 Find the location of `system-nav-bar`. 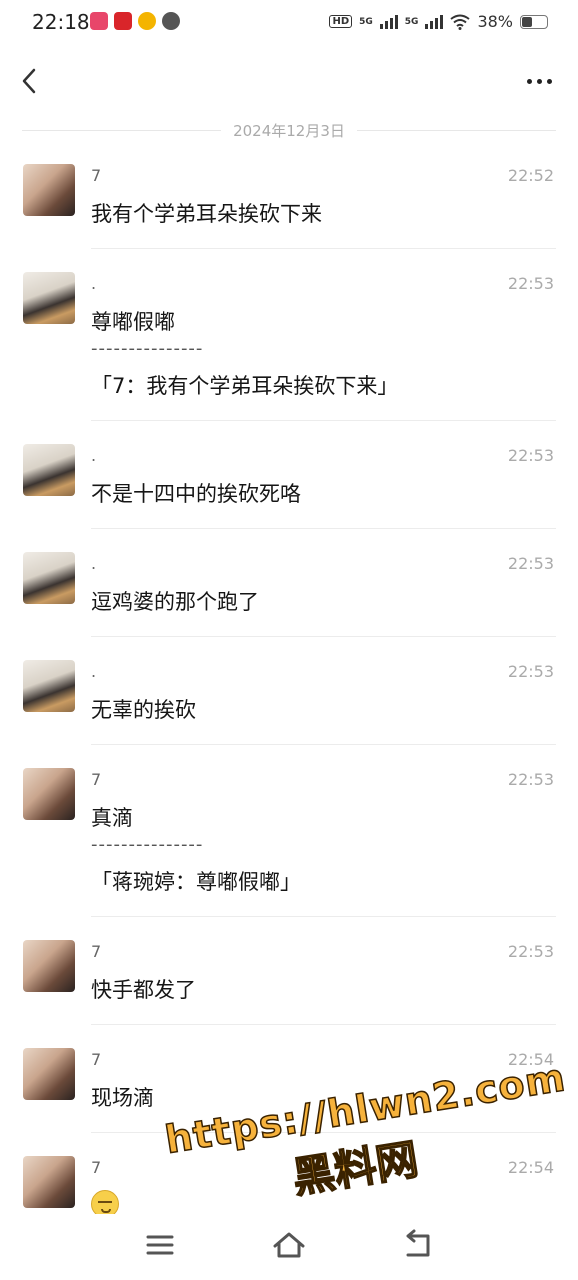

system-nav-bar is located at coordinates (289, 1247).